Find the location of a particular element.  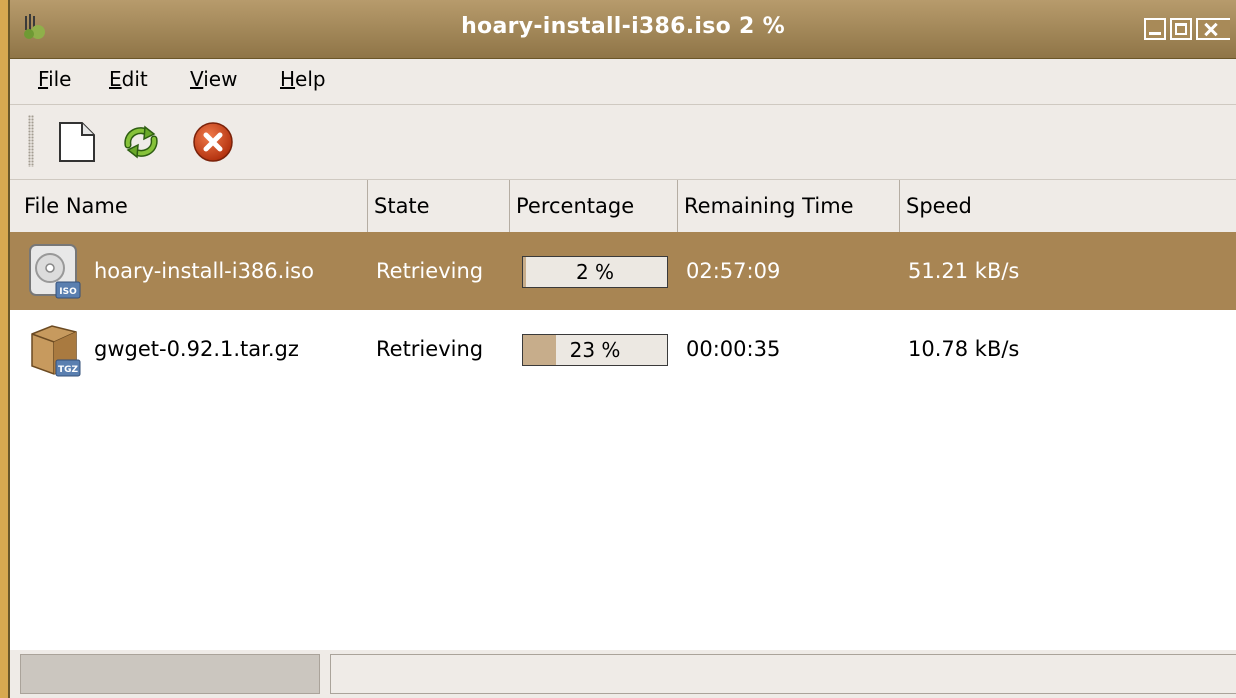

minimize-button is located at coordinates (1155, 29).